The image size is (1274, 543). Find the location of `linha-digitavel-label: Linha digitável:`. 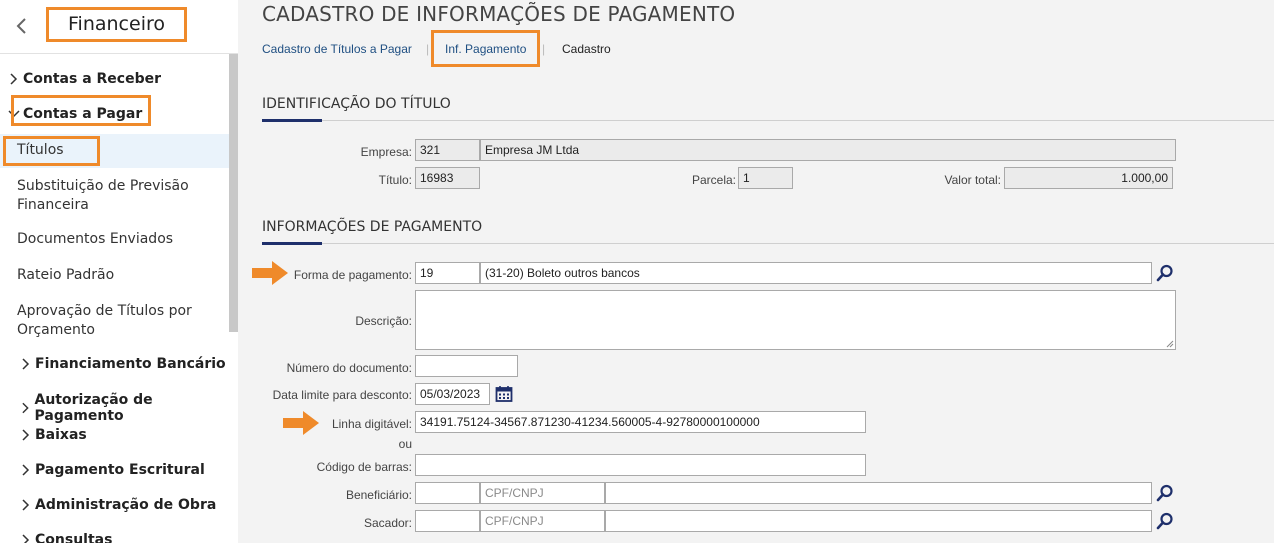

linha-digitavel-label: Linha digitável: is located at coordinates (371, 424).